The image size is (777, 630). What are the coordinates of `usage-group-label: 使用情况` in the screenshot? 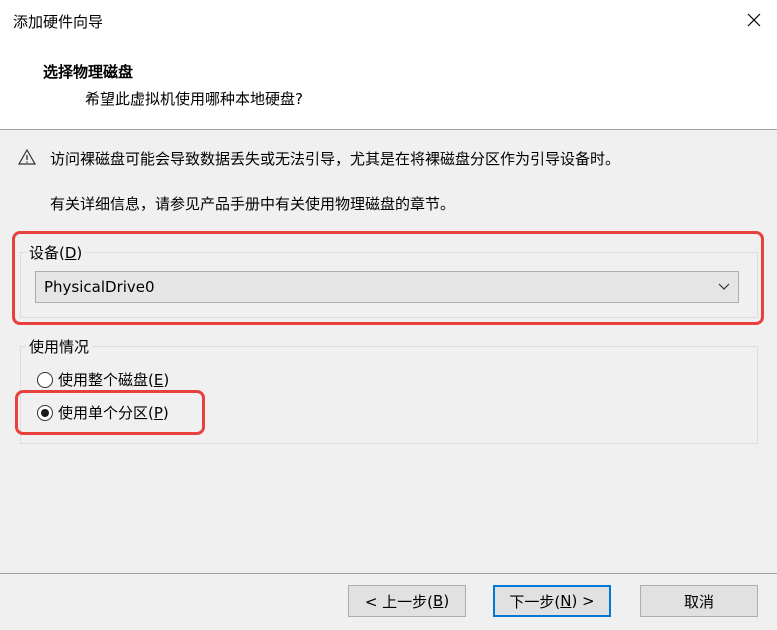 It's located at (59, 346).